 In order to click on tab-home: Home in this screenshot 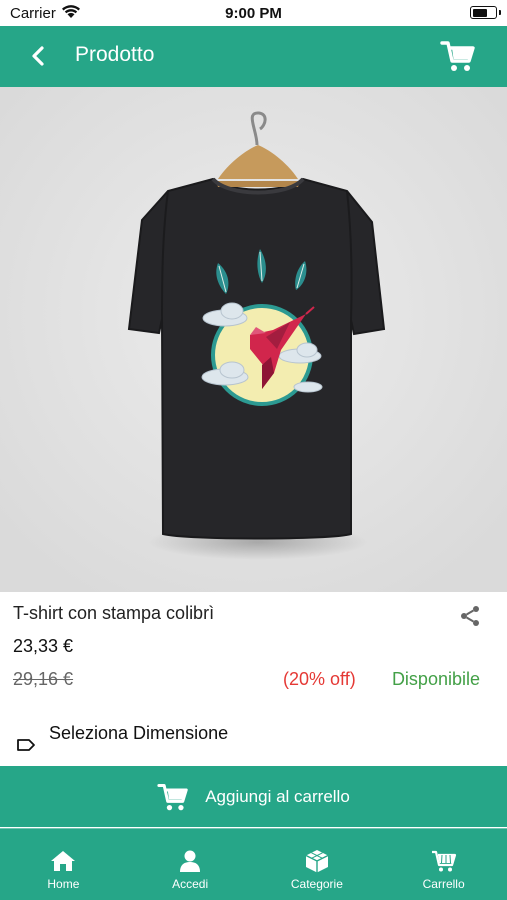, I will do `click(63, 864)`.